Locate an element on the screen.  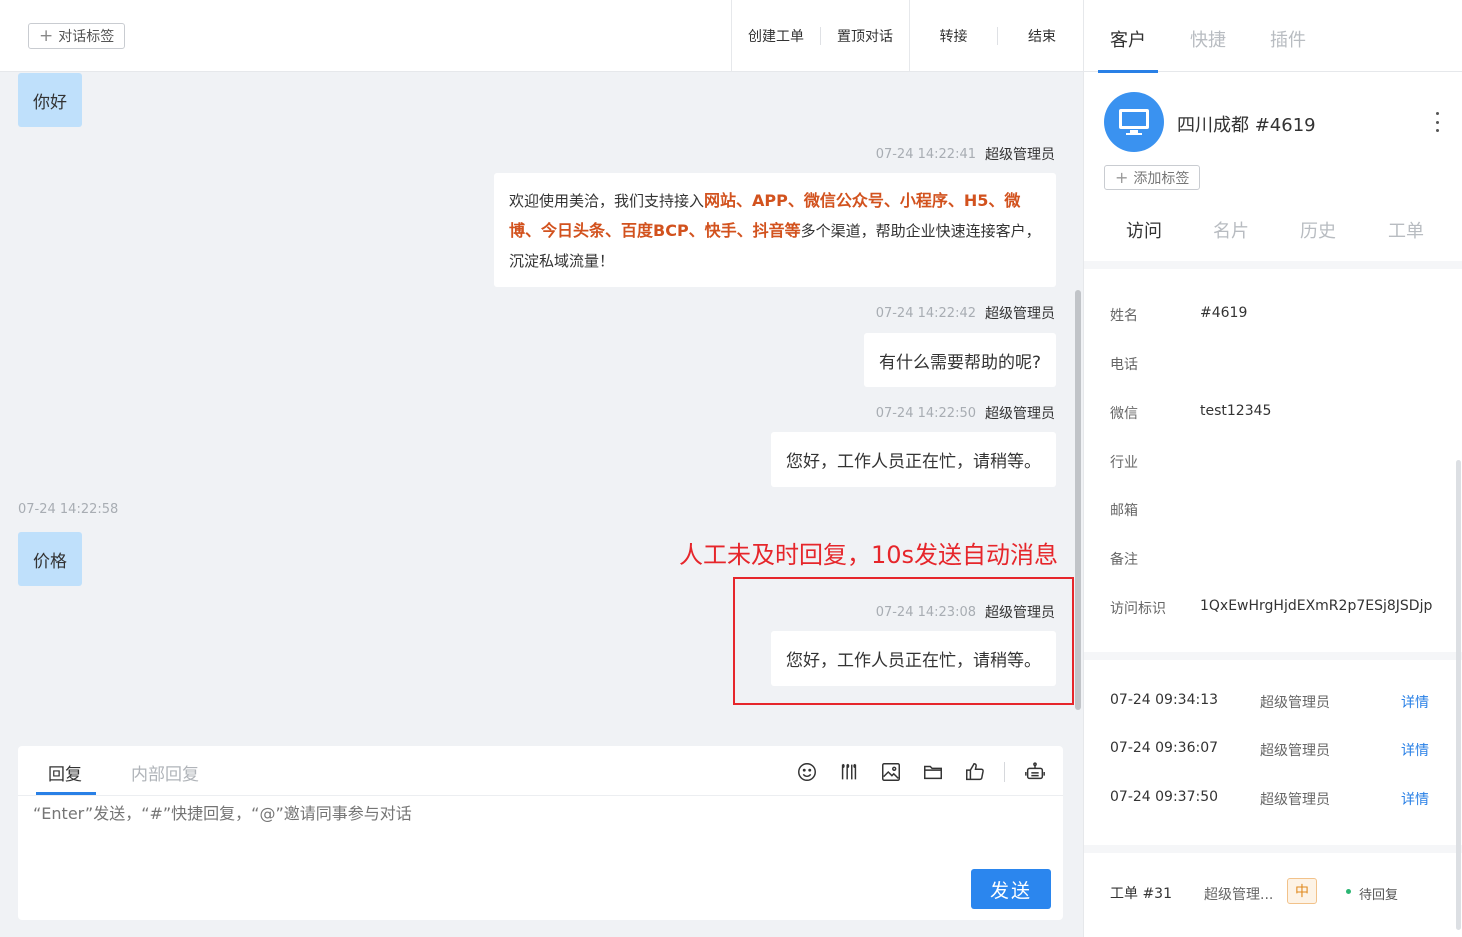
chat-scrollbar is located at coordinates (1078, 500).